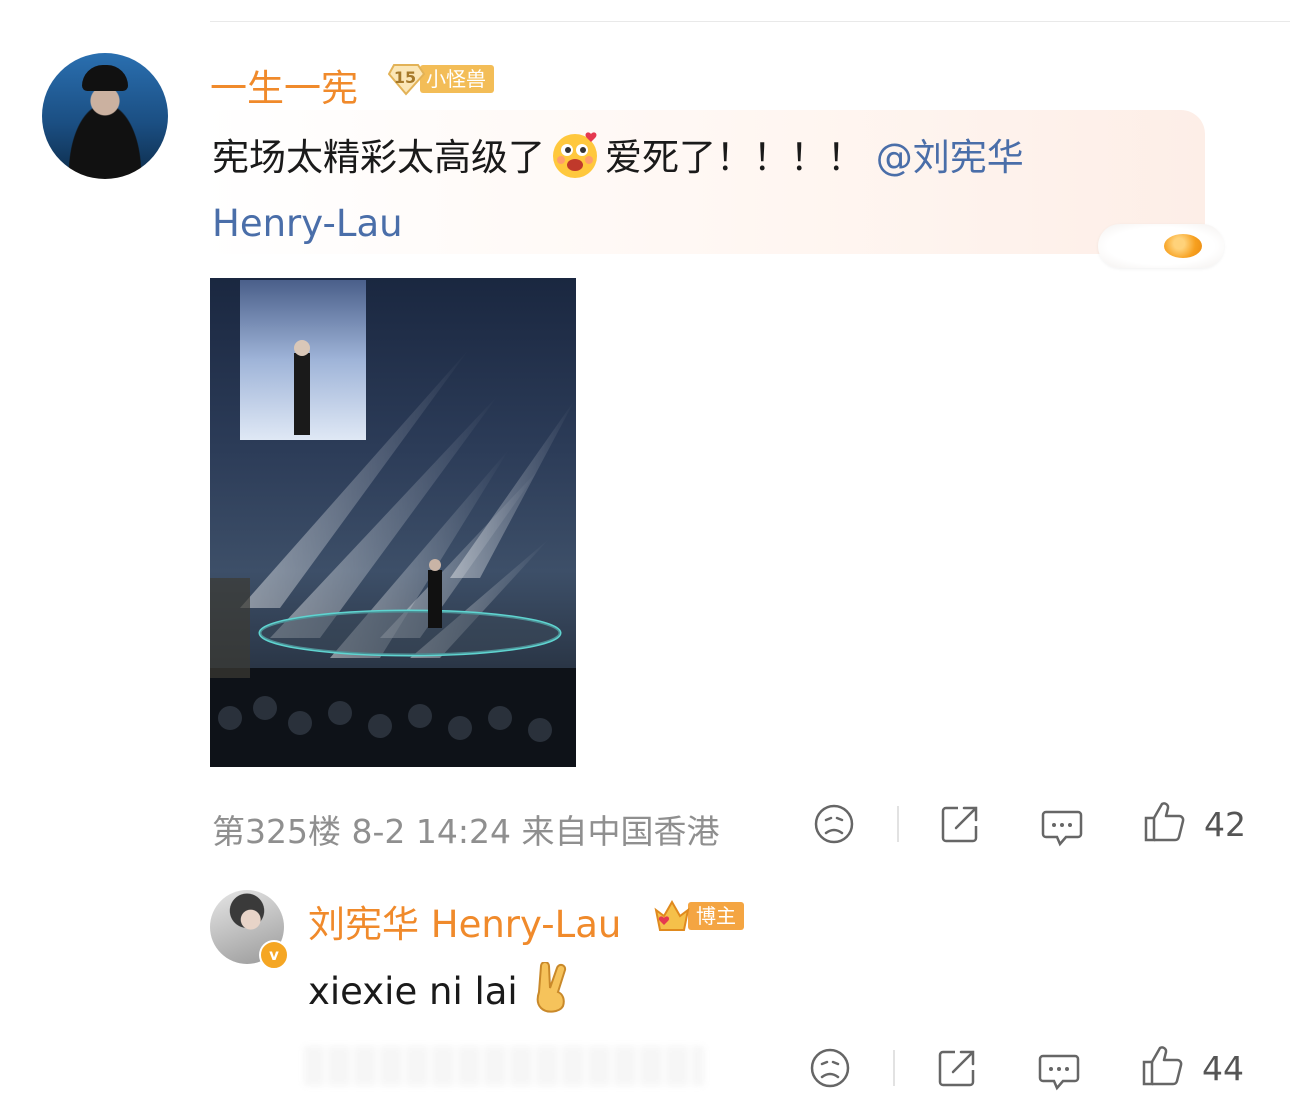 This screenshot has height=1110, width=1290. I want to click on like-count: 42, so click(1225, 824).